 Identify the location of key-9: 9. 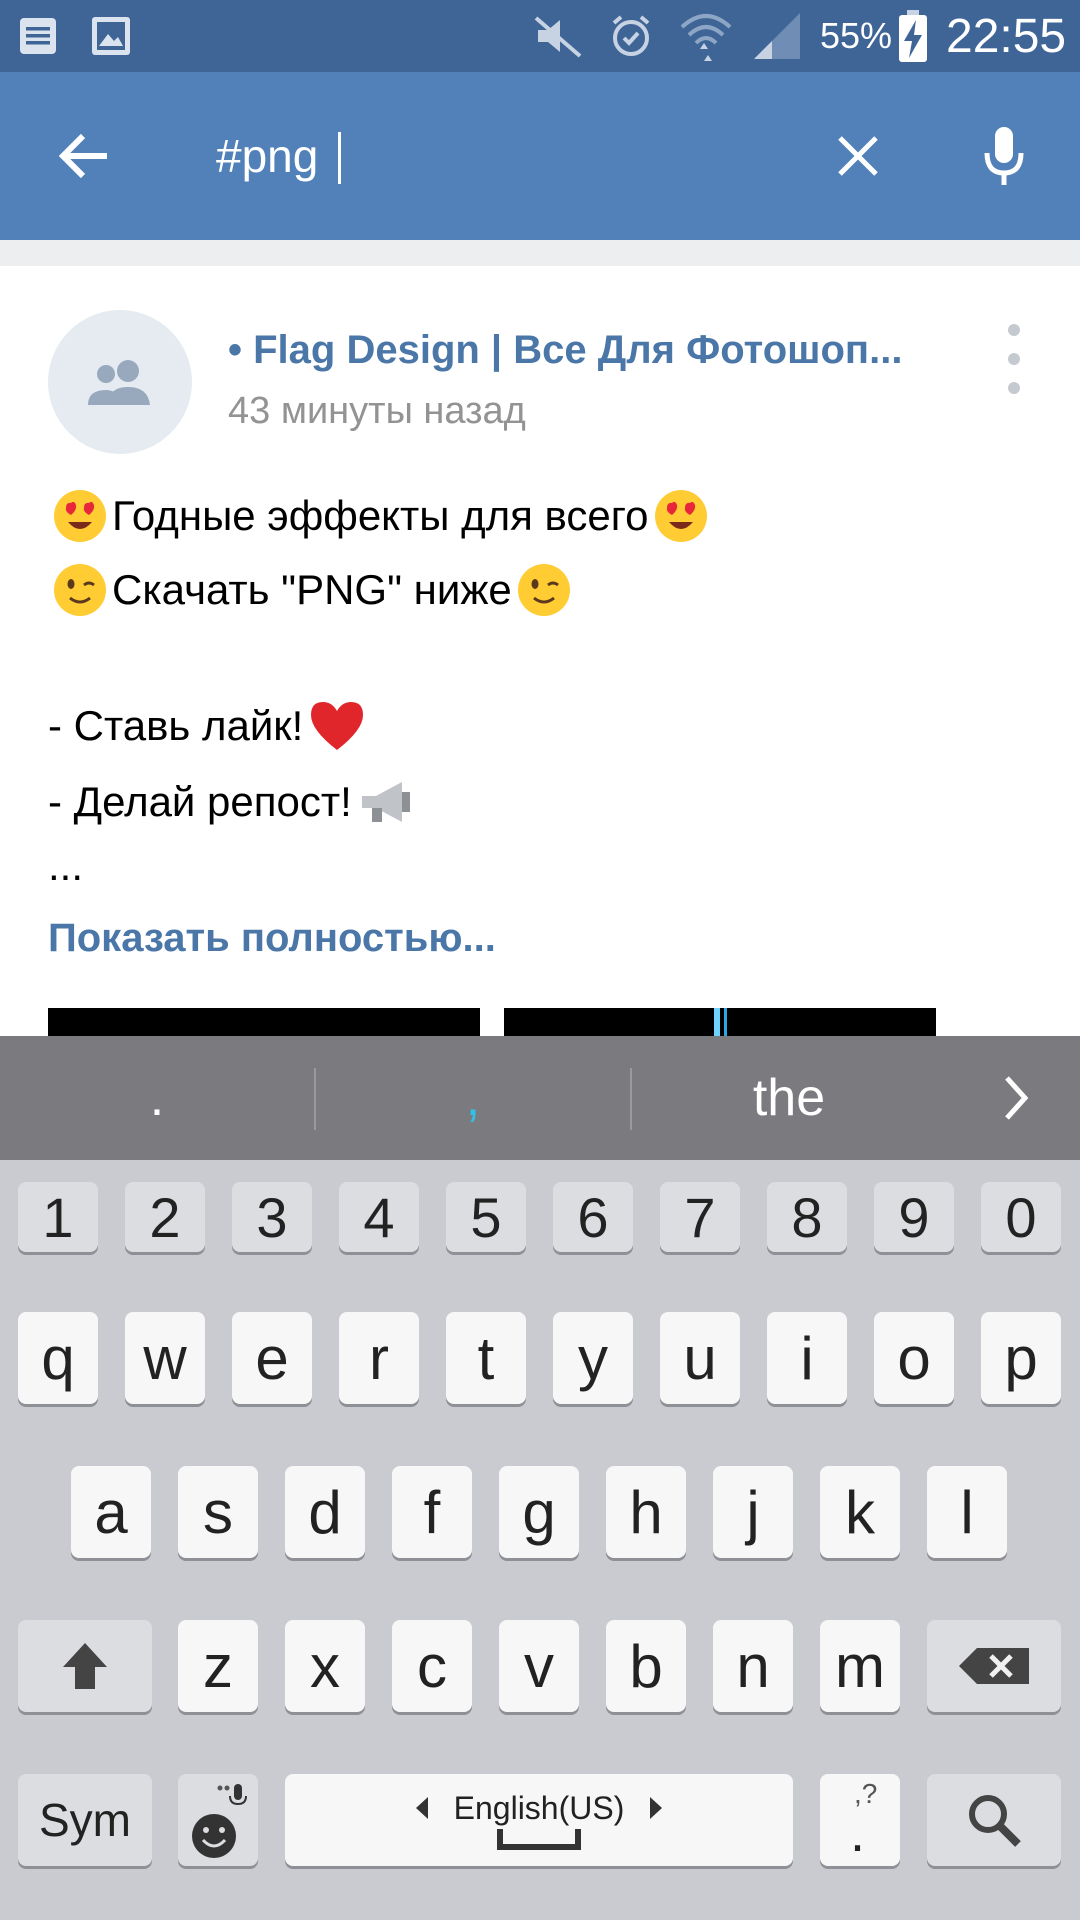
(914, 1217).